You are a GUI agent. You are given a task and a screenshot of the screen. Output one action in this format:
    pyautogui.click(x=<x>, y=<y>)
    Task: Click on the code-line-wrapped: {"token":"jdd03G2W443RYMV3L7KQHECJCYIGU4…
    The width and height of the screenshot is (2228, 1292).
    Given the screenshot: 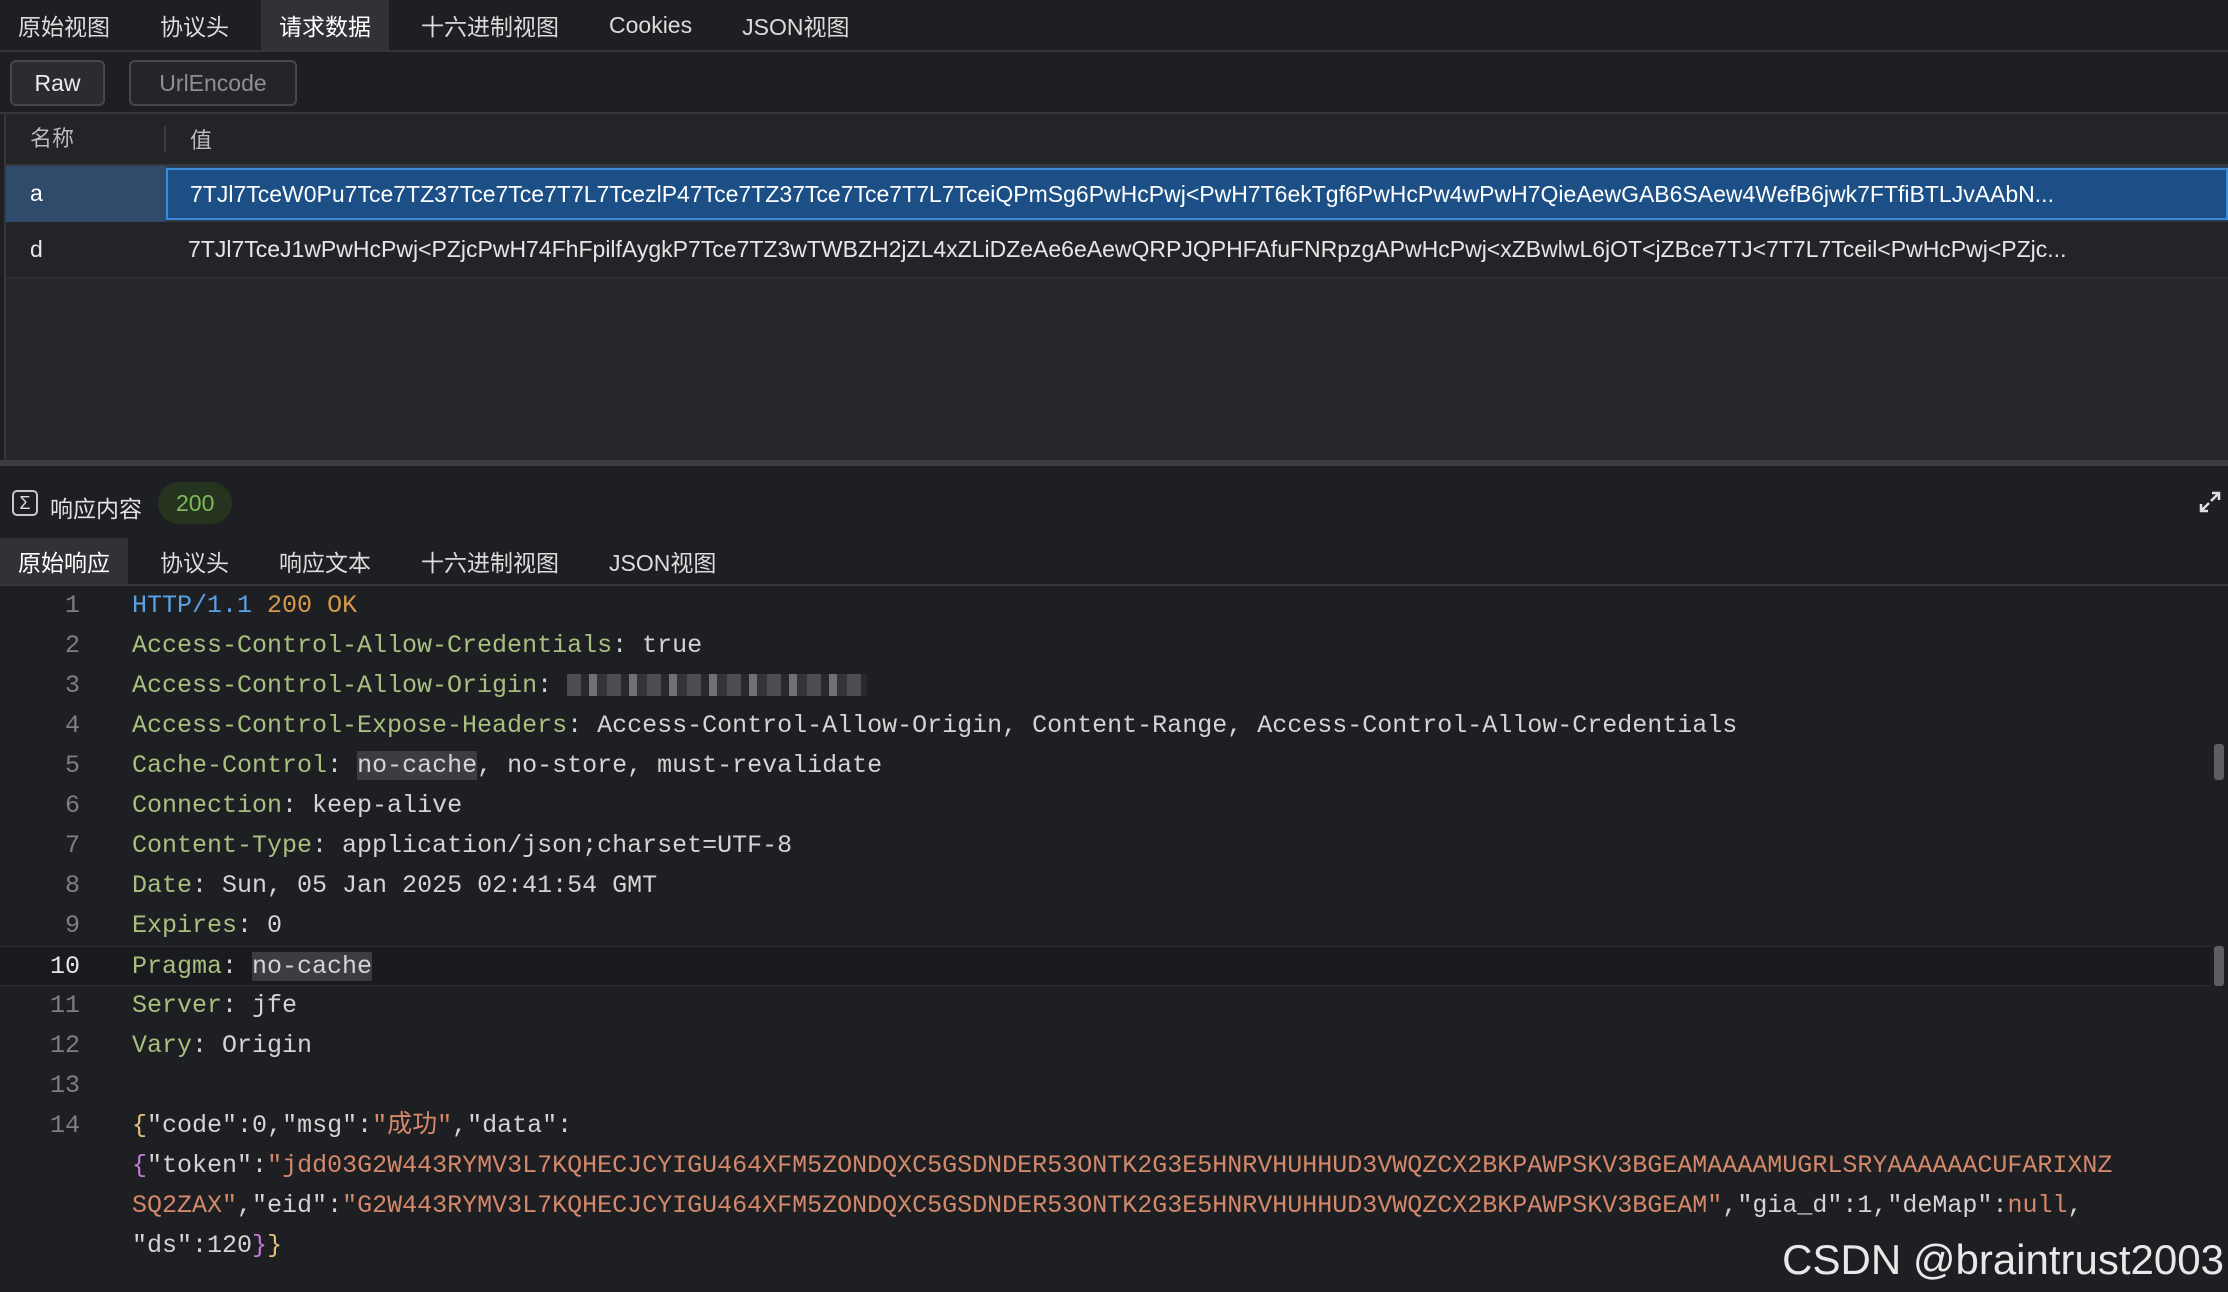 What is the action you would take?
    pyautogui.click(x=1105, y=1166)
    